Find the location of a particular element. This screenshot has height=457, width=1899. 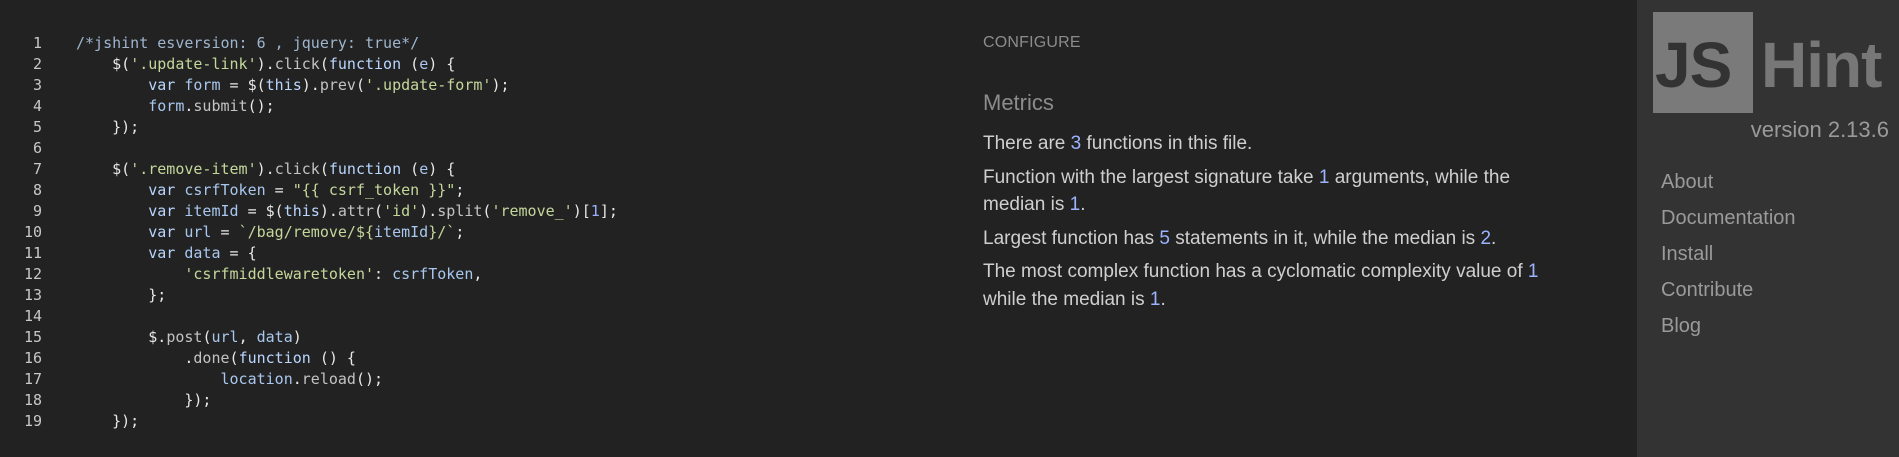

line-number: 6 is located at coordinates (37, 148).